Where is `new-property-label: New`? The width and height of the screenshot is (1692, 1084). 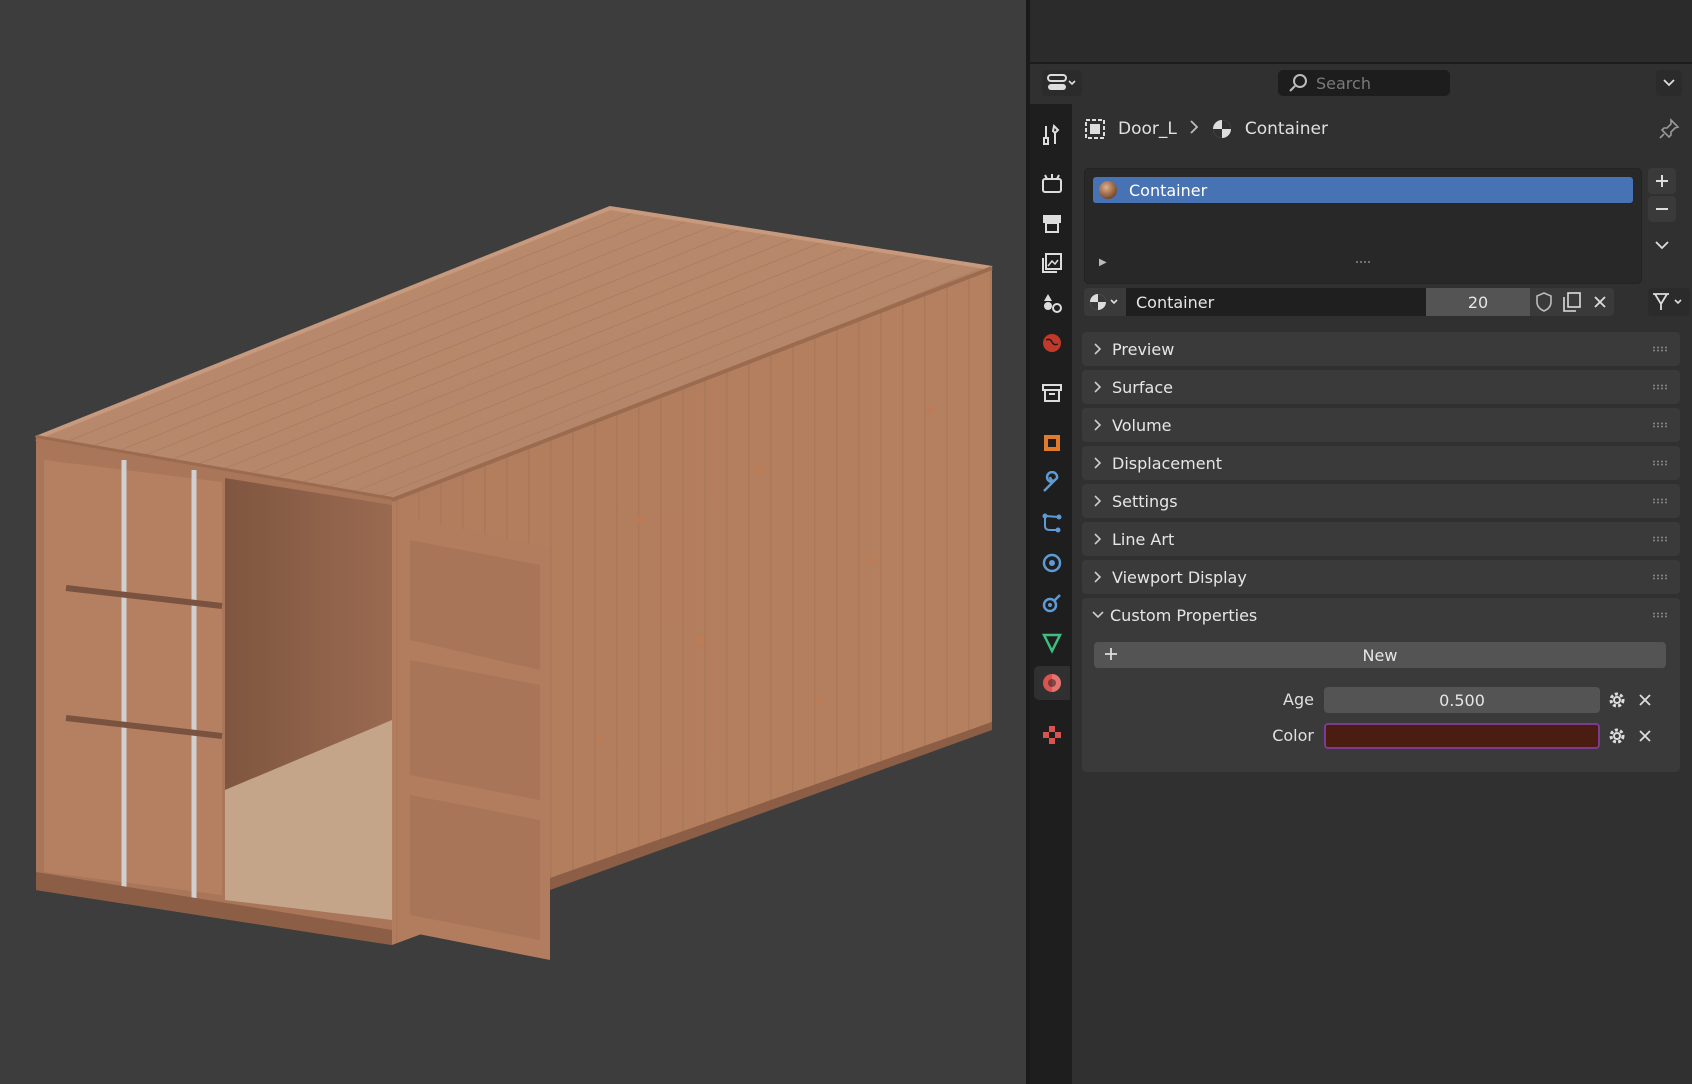
new-property-label: New is located at coordinates (1380, 655).